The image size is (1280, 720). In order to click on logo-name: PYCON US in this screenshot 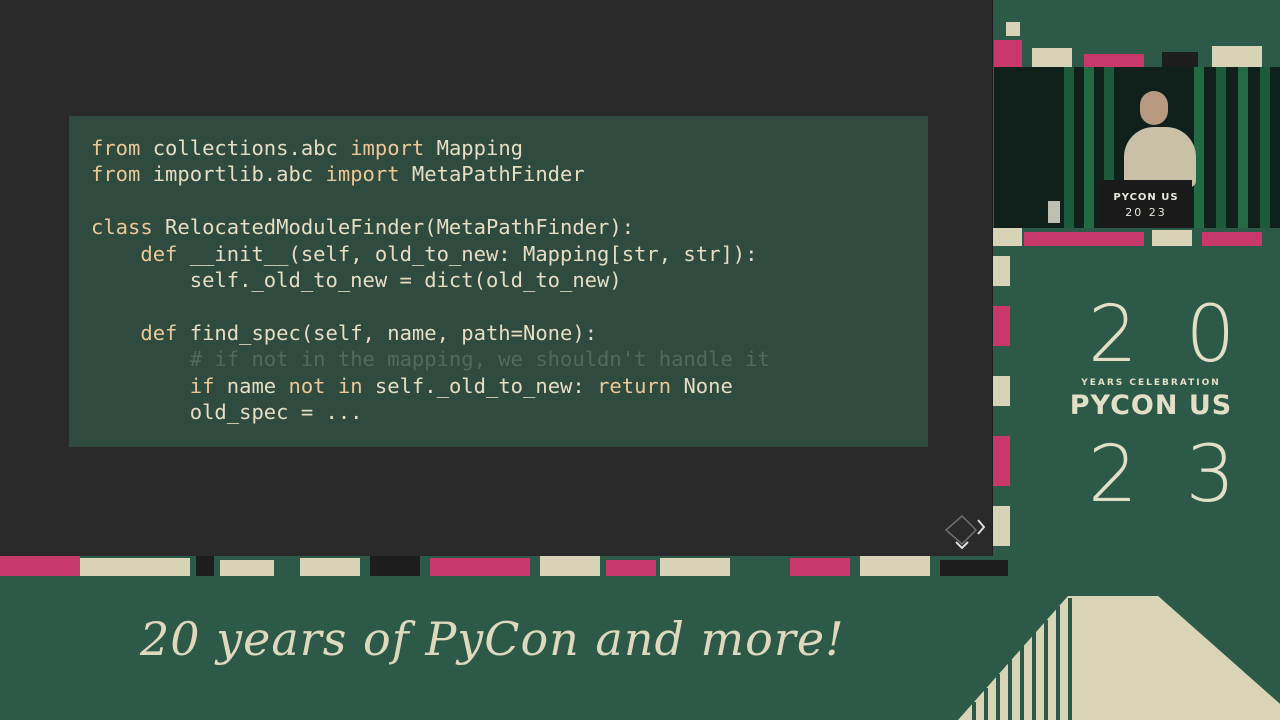, I will do `click(1151, 405)`.